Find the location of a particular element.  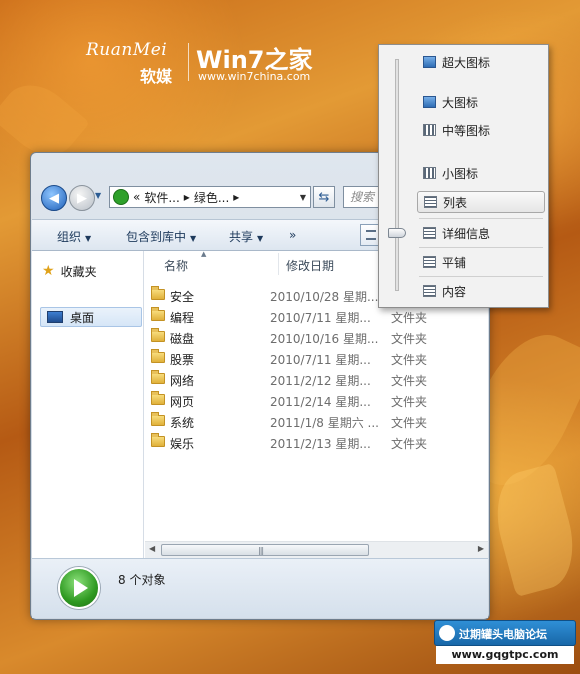

file-row: 网页 2011/2/14 星期... 文件夹 is located at coordinates (316, 400).